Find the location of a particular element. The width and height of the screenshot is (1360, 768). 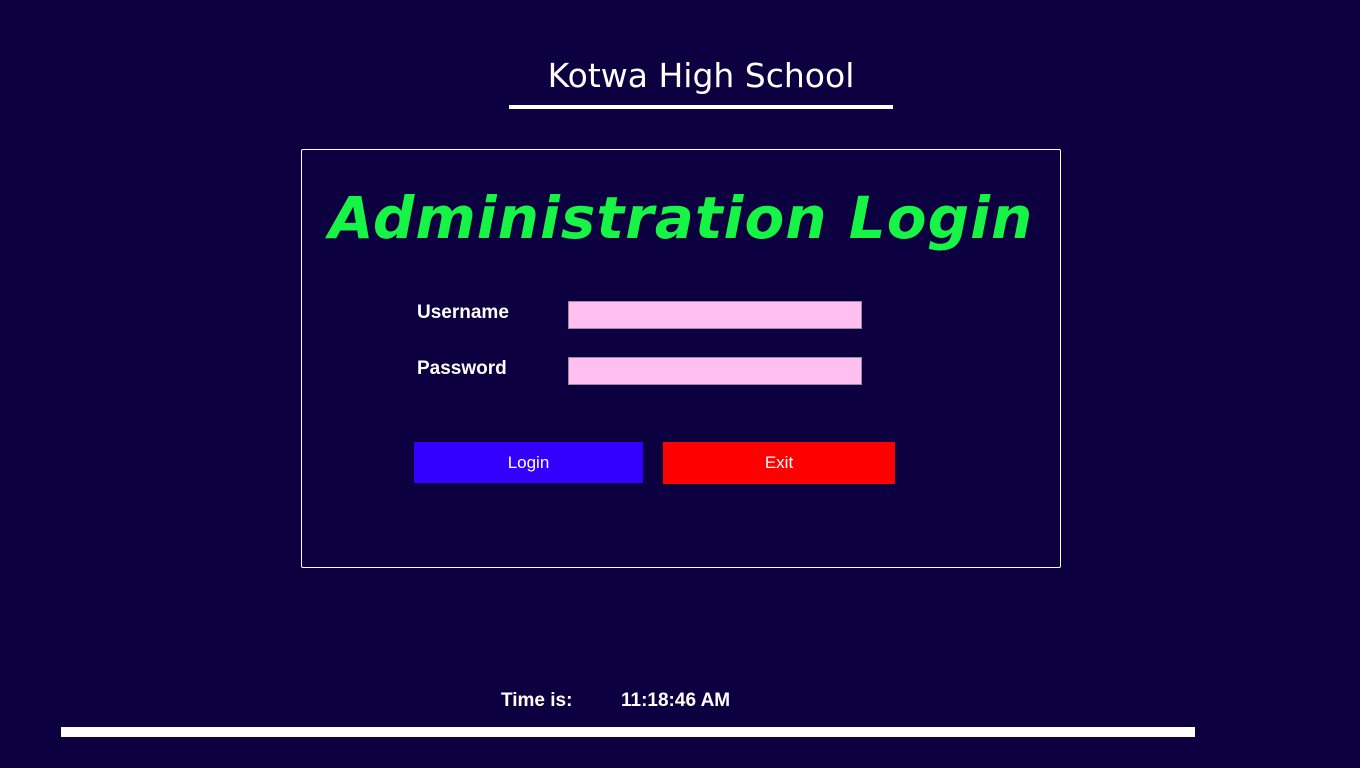

time-label: Time is: is located at coordinates (537, 700).